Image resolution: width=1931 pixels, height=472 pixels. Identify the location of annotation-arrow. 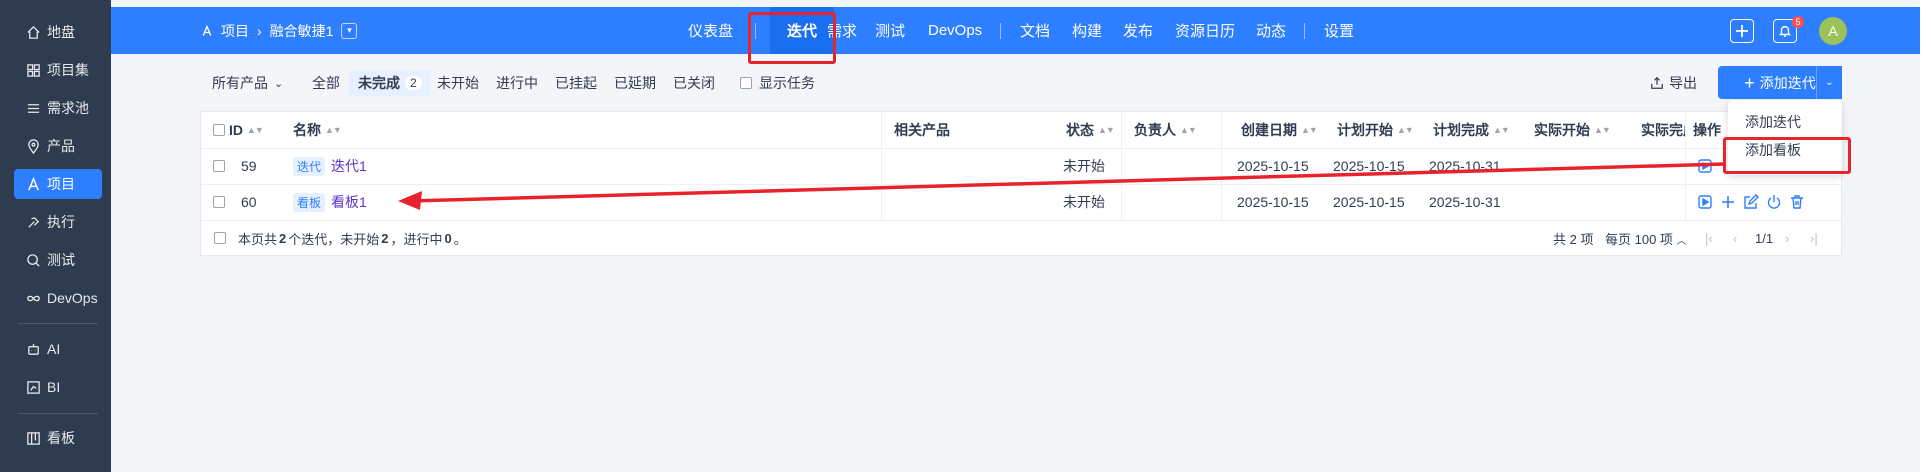
(1062, 186).